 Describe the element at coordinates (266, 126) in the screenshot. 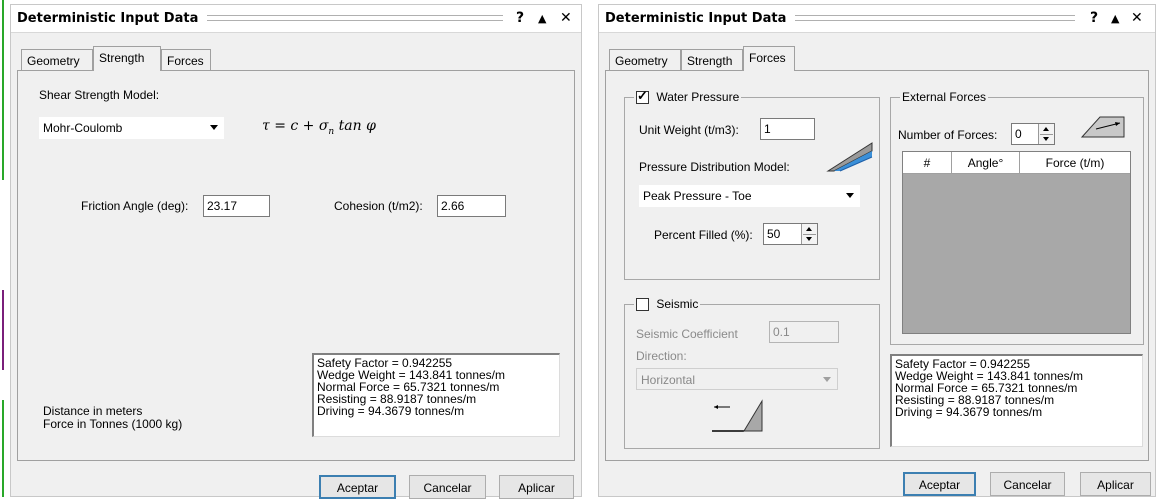

I see `formula-tau: τ` at that location.